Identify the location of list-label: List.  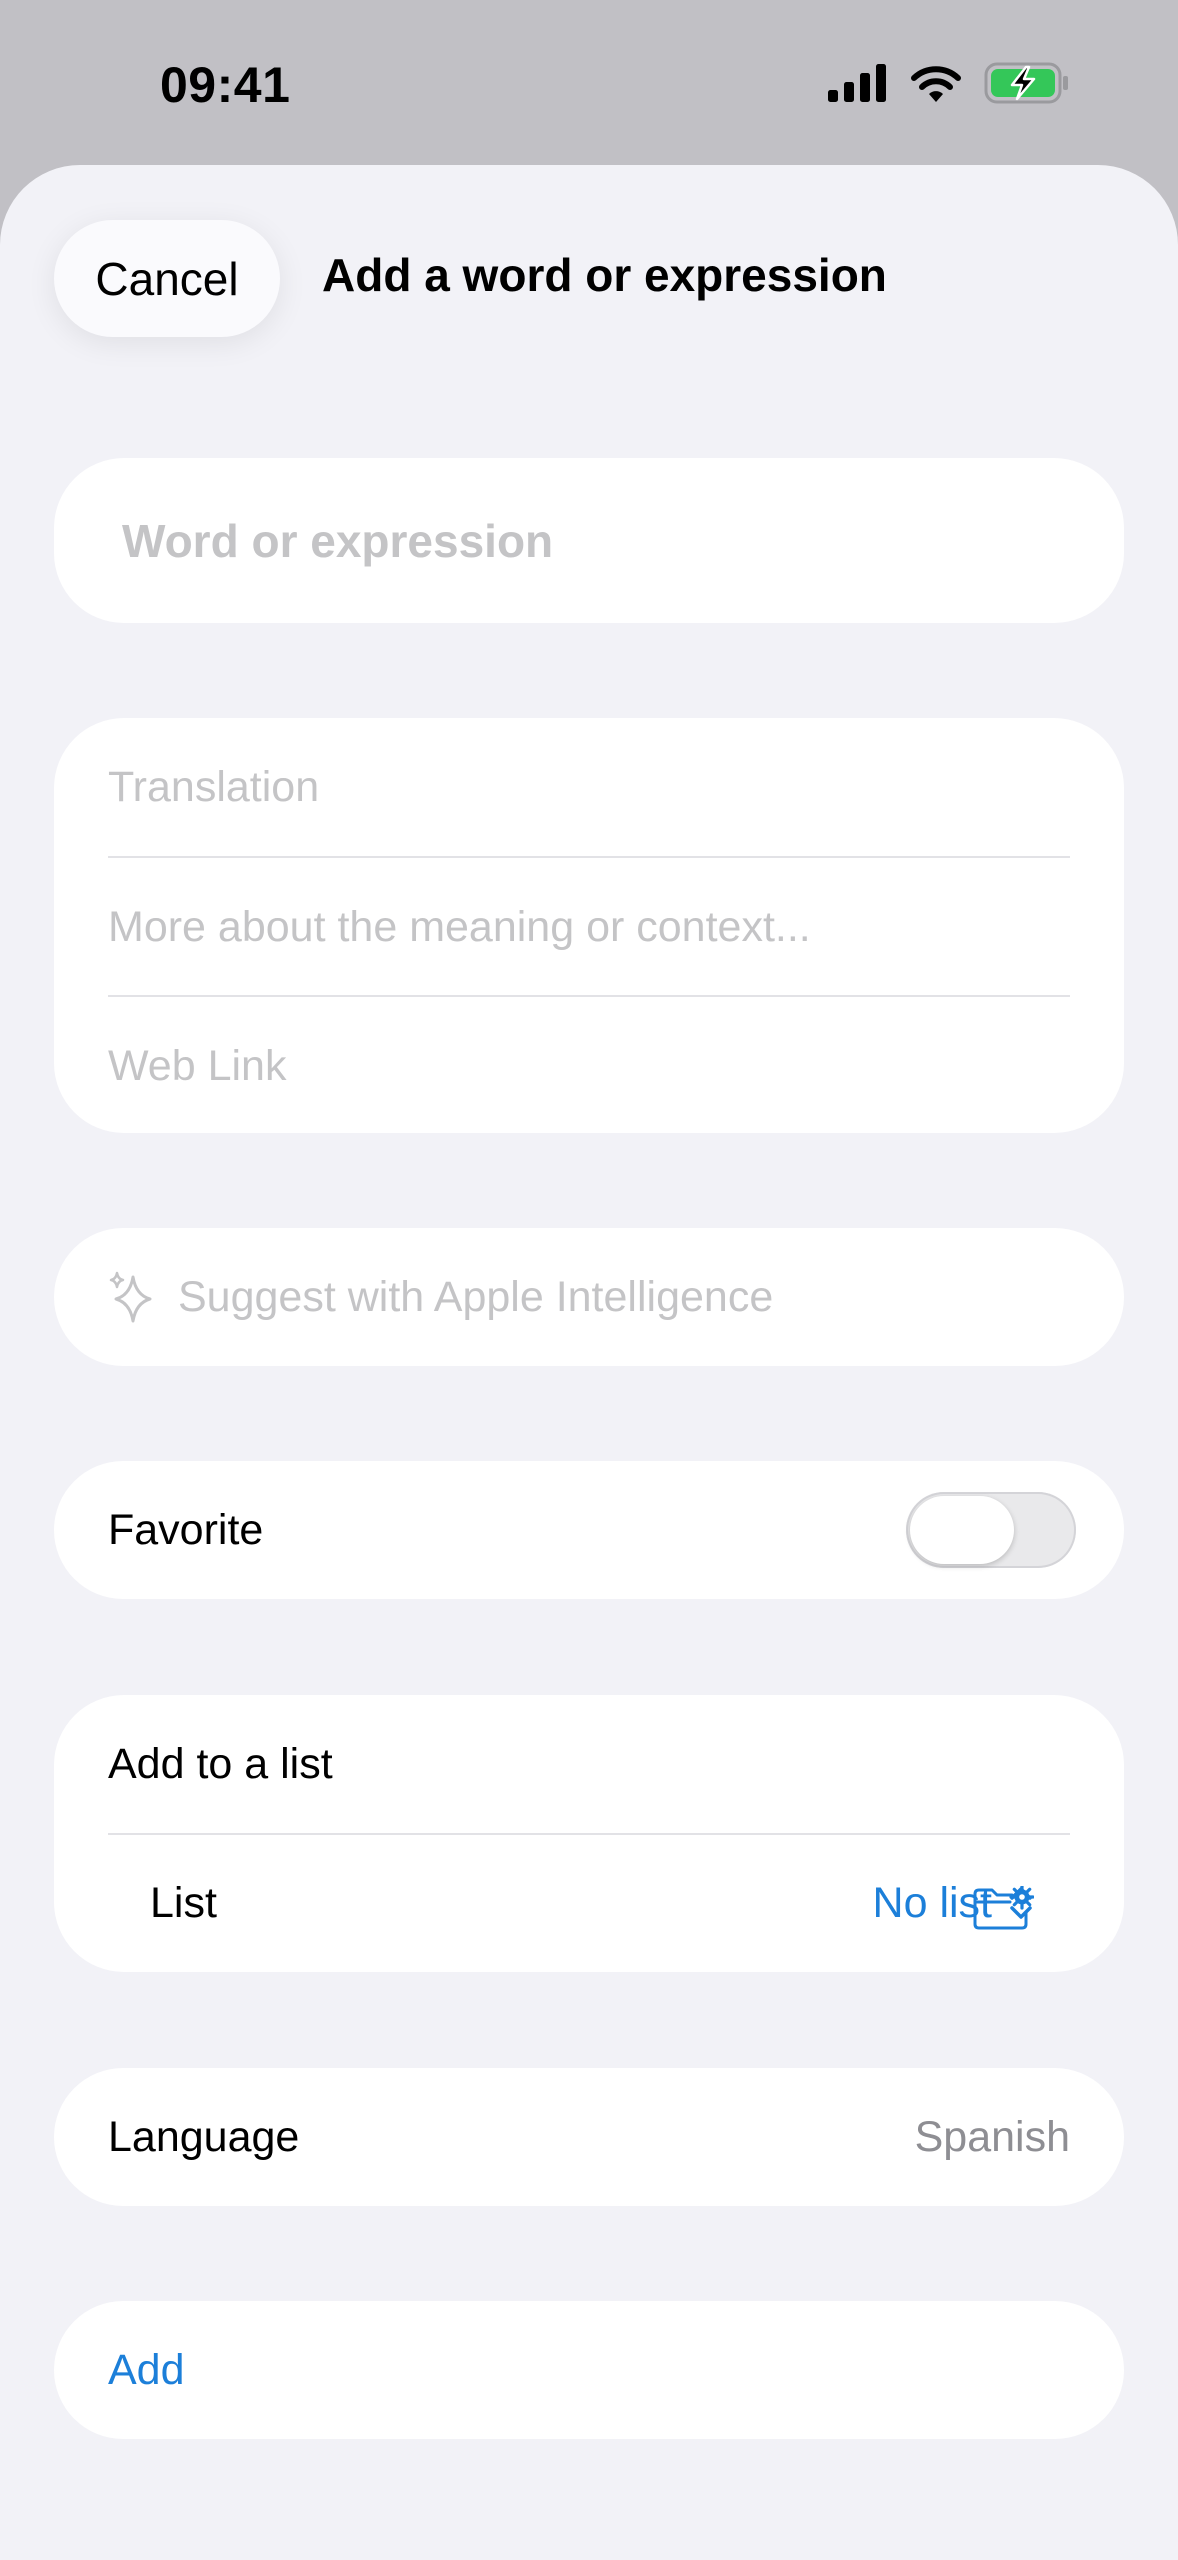
(183, 1902).